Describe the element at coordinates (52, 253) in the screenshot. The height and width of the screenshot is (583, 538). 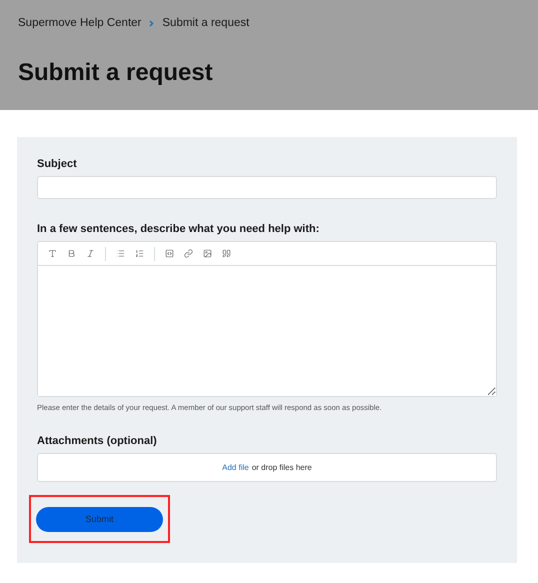
I see `text-icon` at that location.